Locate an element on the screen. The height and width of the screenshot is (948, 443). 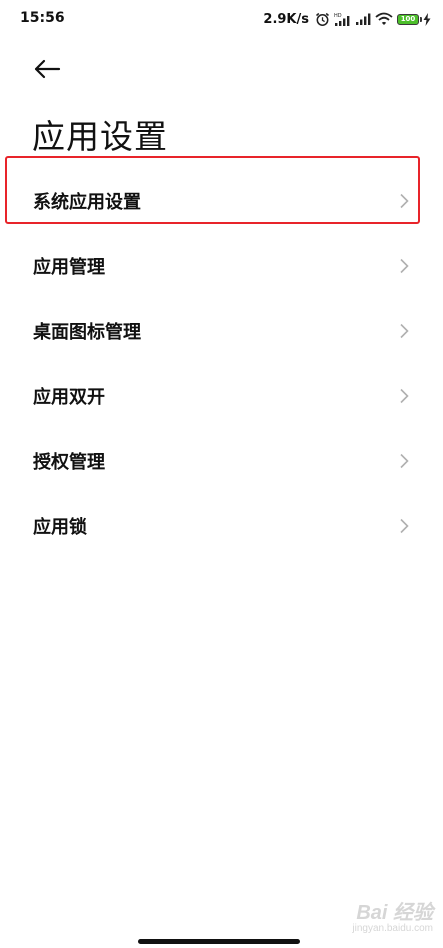
watermark-logo: Bai 经验 is located at coordinates (394, 913).